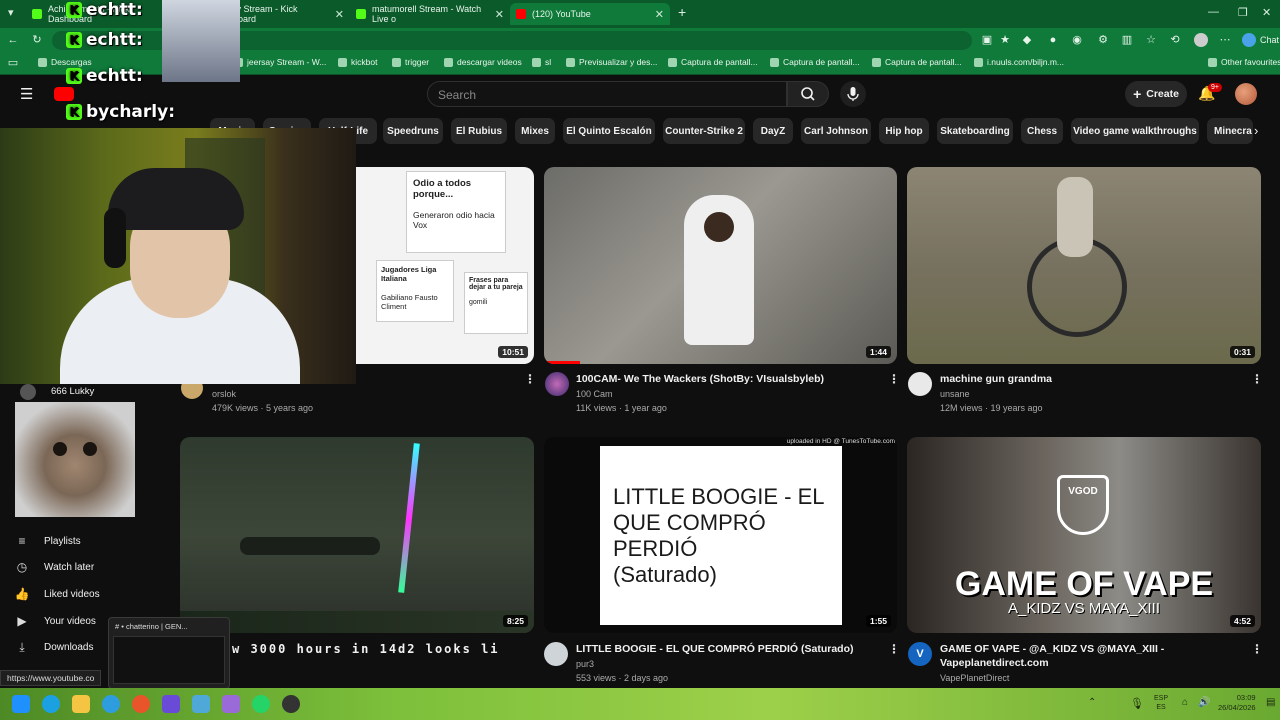 This screenshot has height=720, width=1280. Describe the element at coordinates (1225, 40) in the screenshot. I see `more-icon: ⋯` at that location.